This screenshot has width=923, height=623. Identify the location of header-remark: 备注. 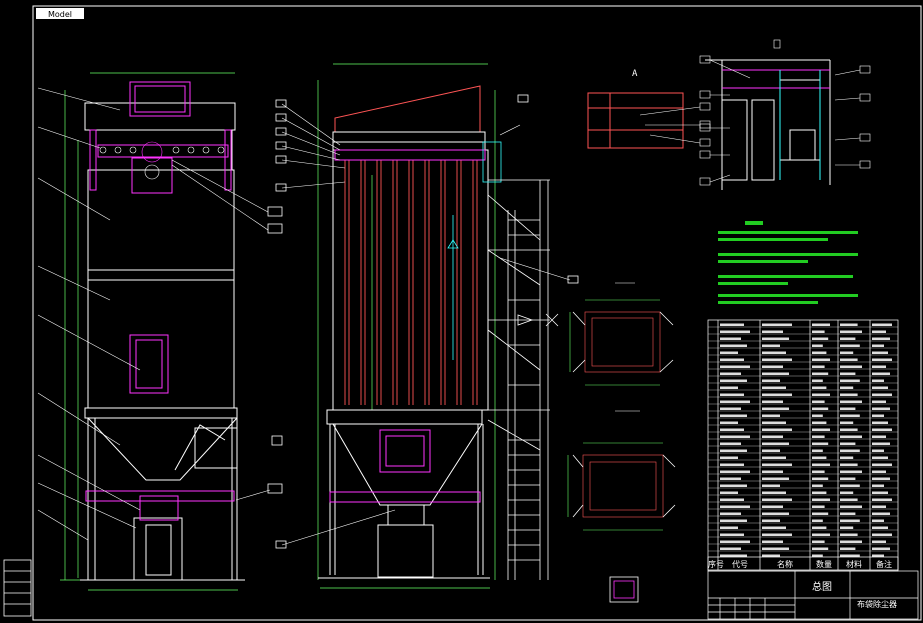
(884, 564).